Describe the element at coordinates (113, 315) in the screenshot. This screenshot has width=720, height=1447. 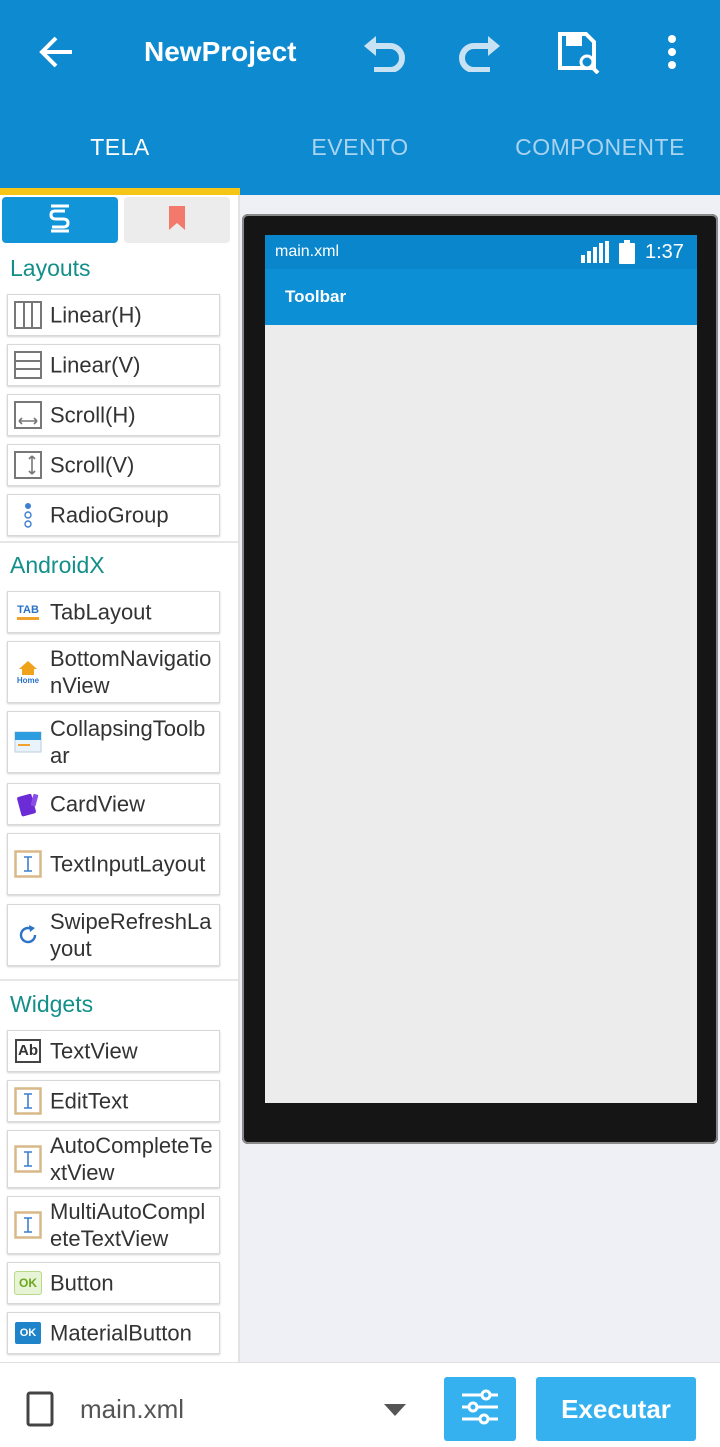
I see `palette-item-linear-h: Linear(H)` at that location.